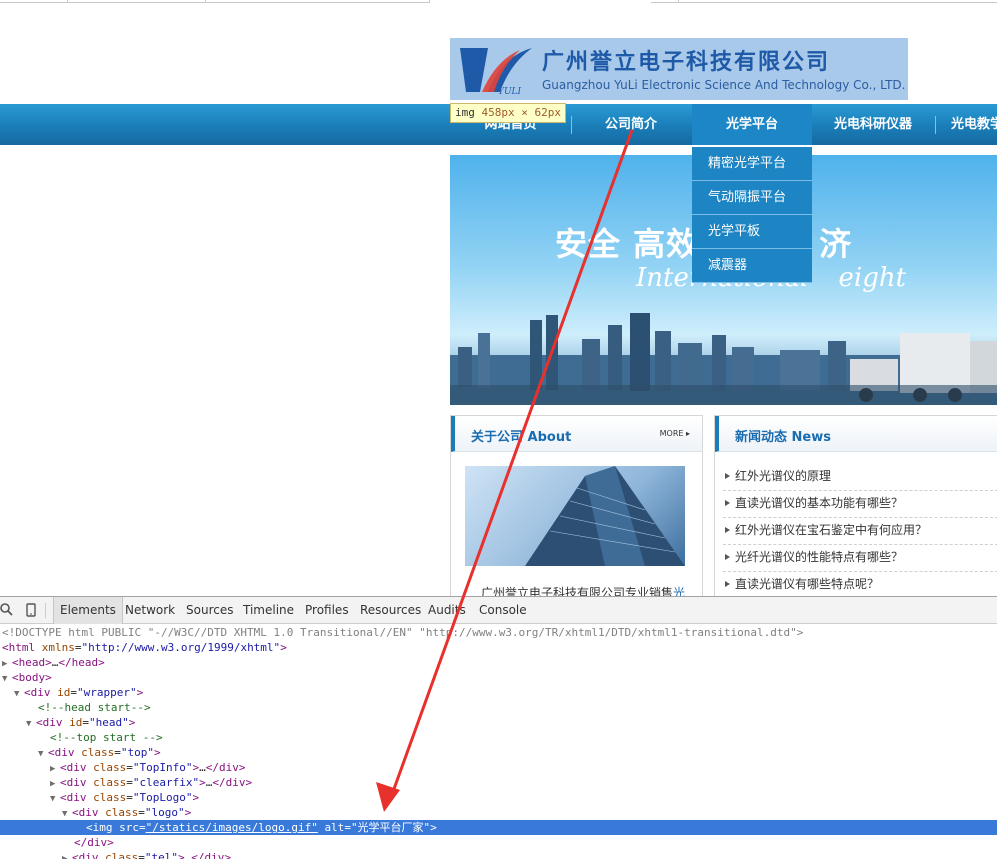  What do you see at coordinates (465, 112) in the screenshot?
I see `tooltip-tag: img` at bounding box center [465, 112].